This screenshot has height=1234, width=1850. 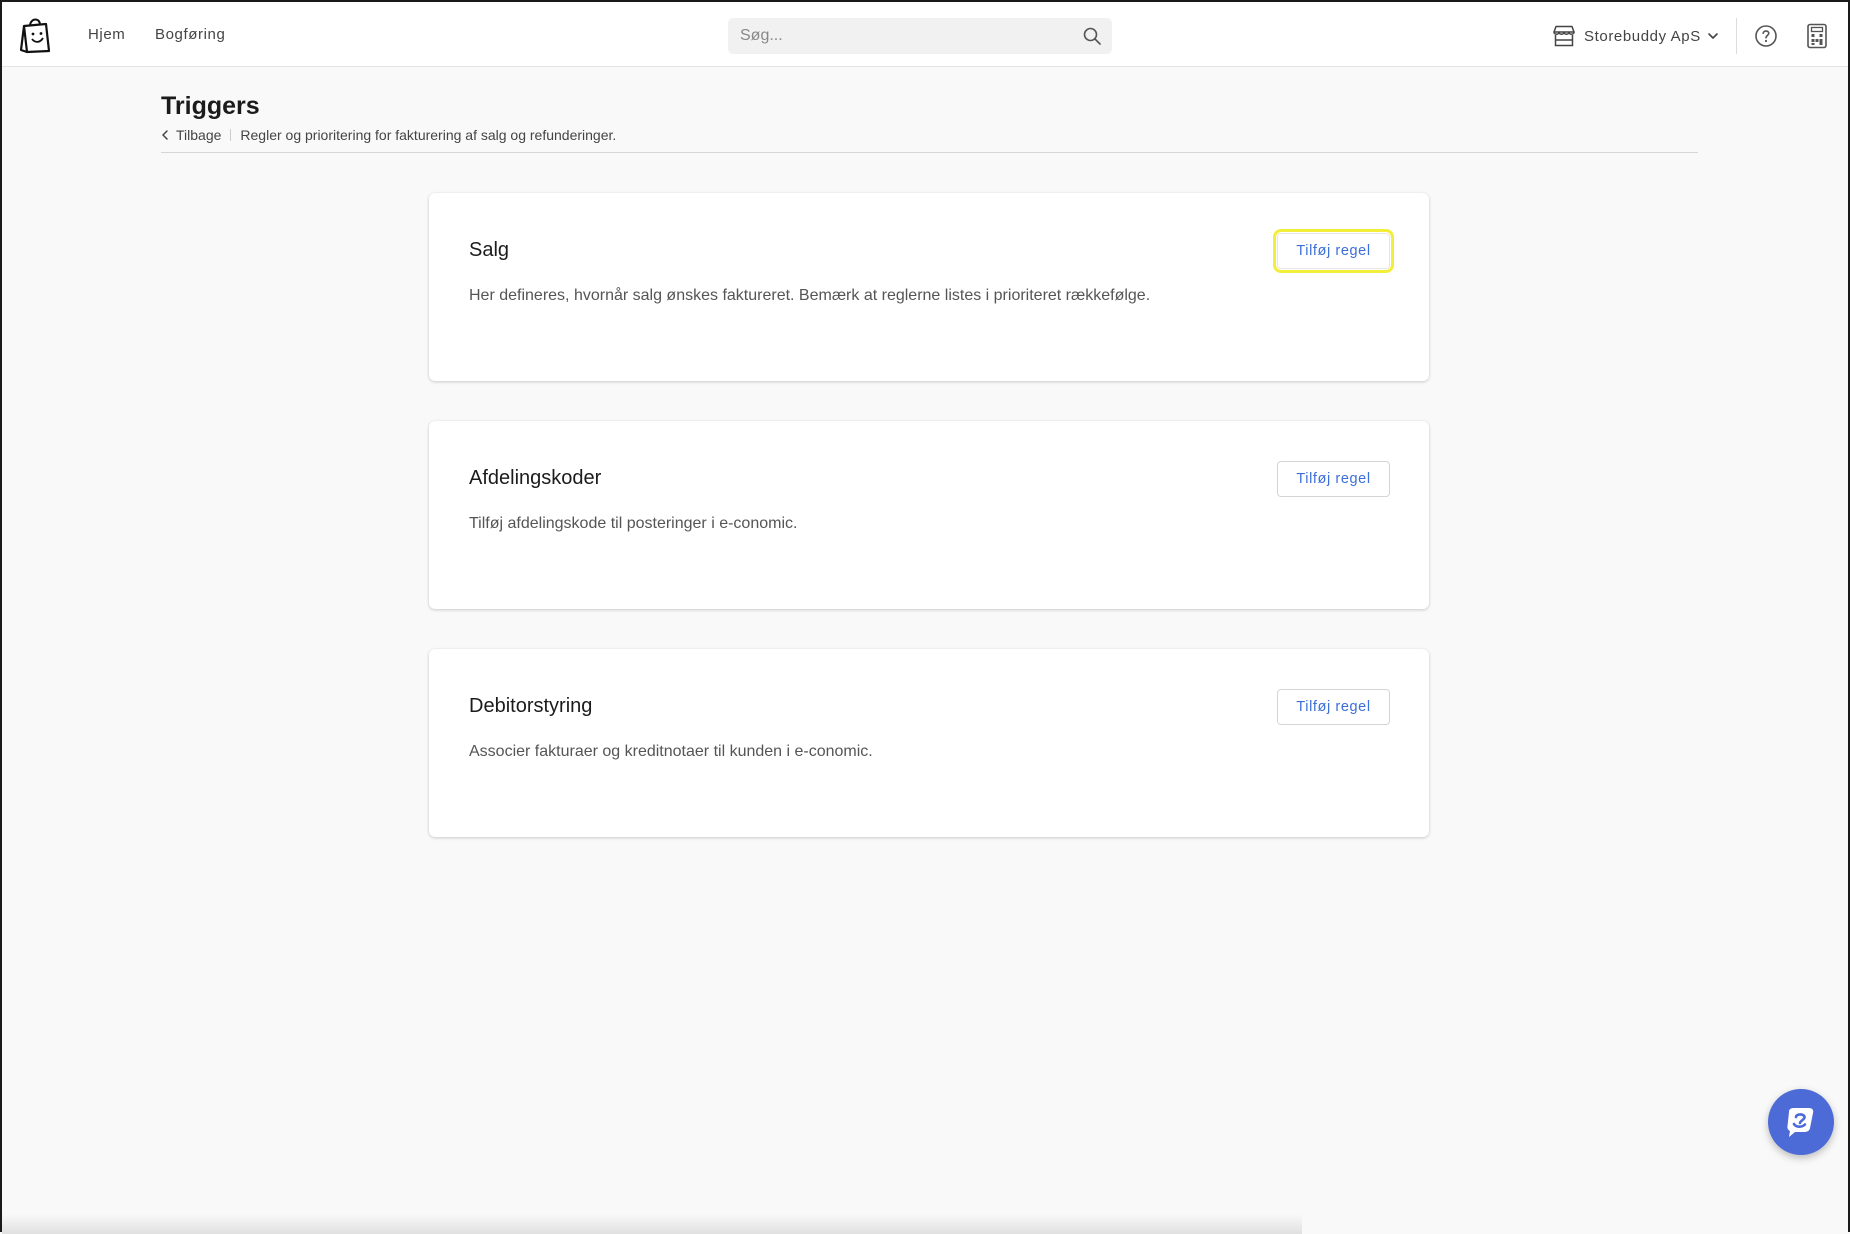 I want to click on search-input, so click(x=920, y=36).